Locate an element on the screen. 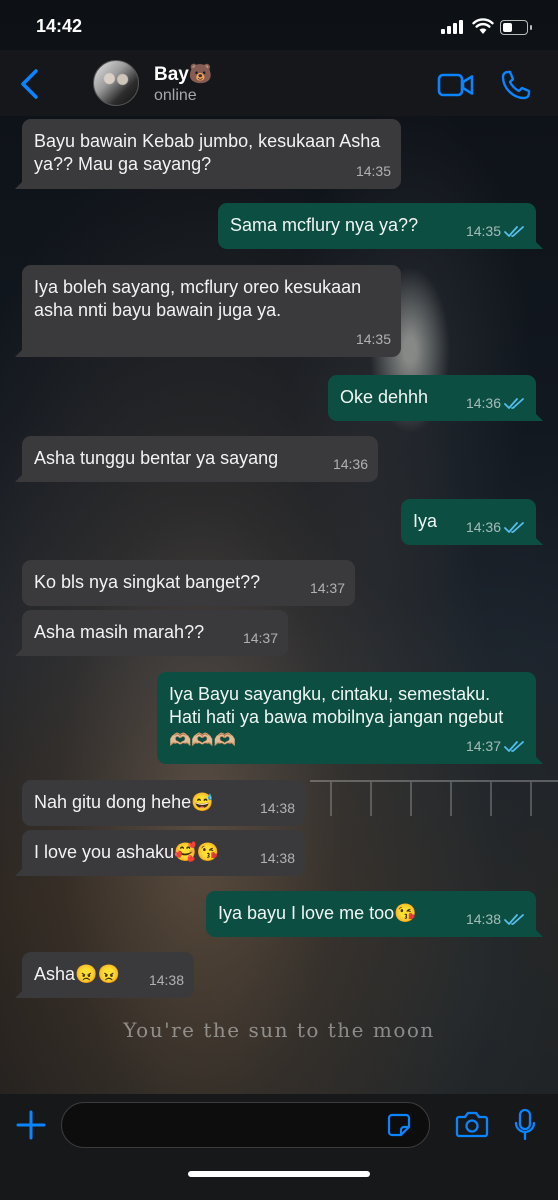 The height and width of the screenshot is (1200, 558). message-input is located at coordinates (245, 1125).